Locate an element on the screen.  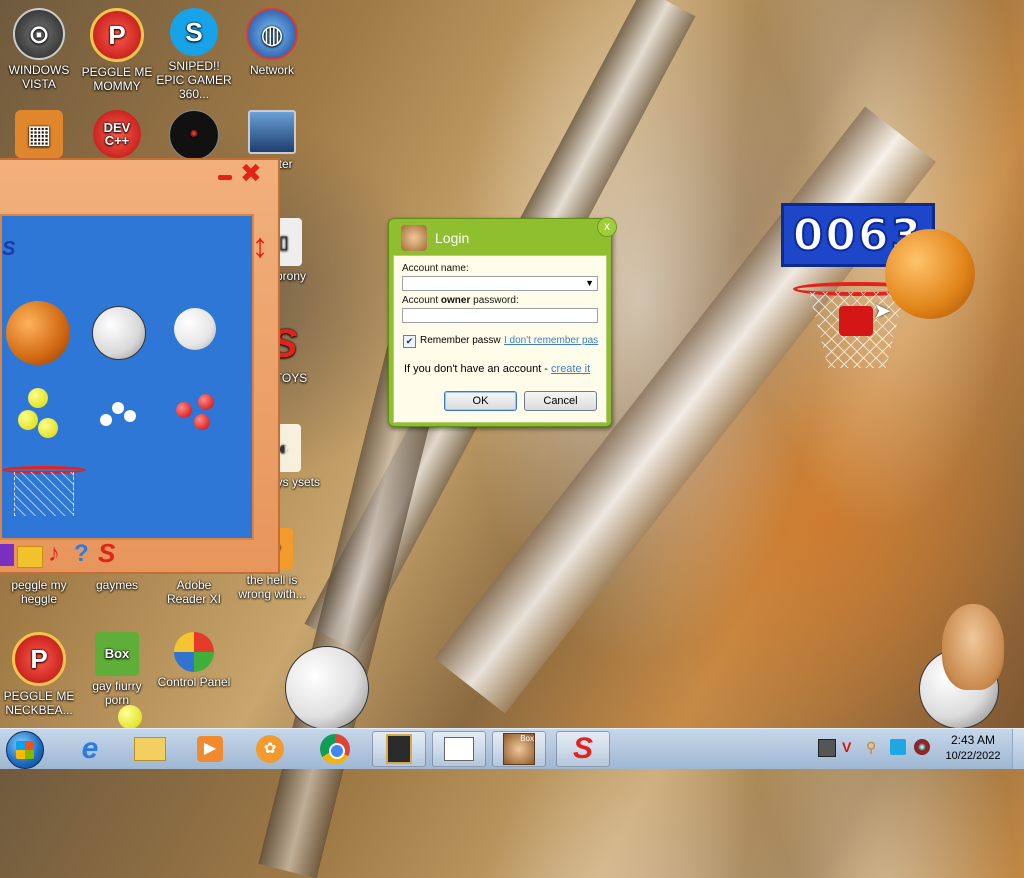
toybox-logo-fragment: S is located at coordinates (9, 249).